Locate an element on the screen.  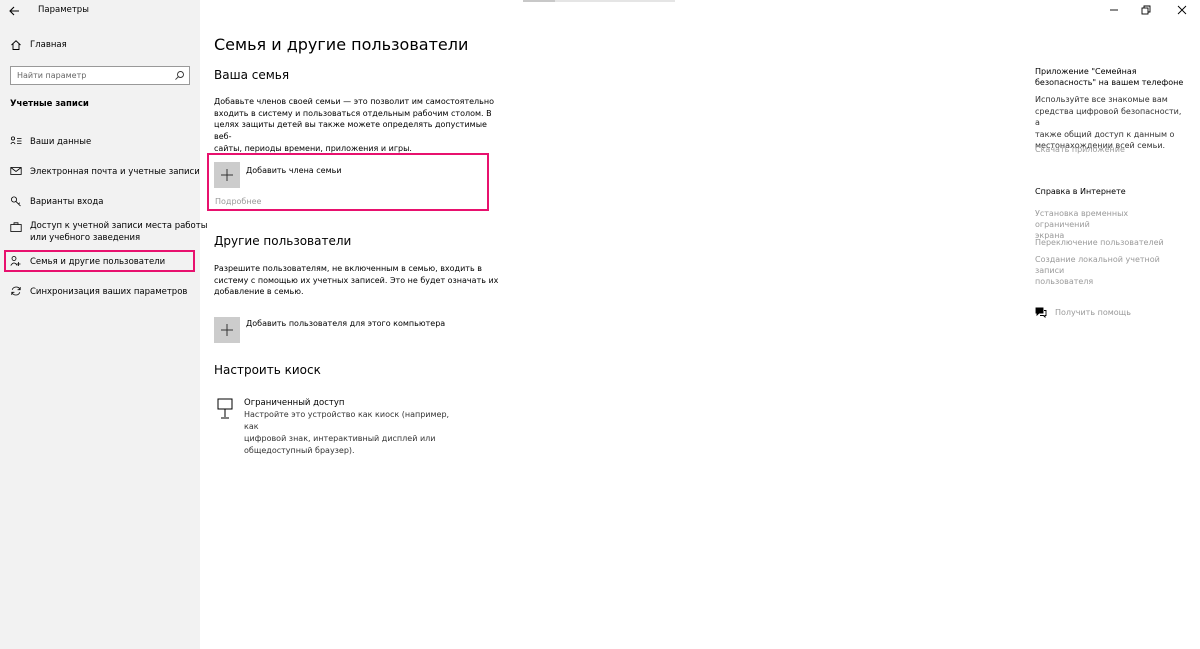
top-drag-indicator is located at coordinates (599, 1).